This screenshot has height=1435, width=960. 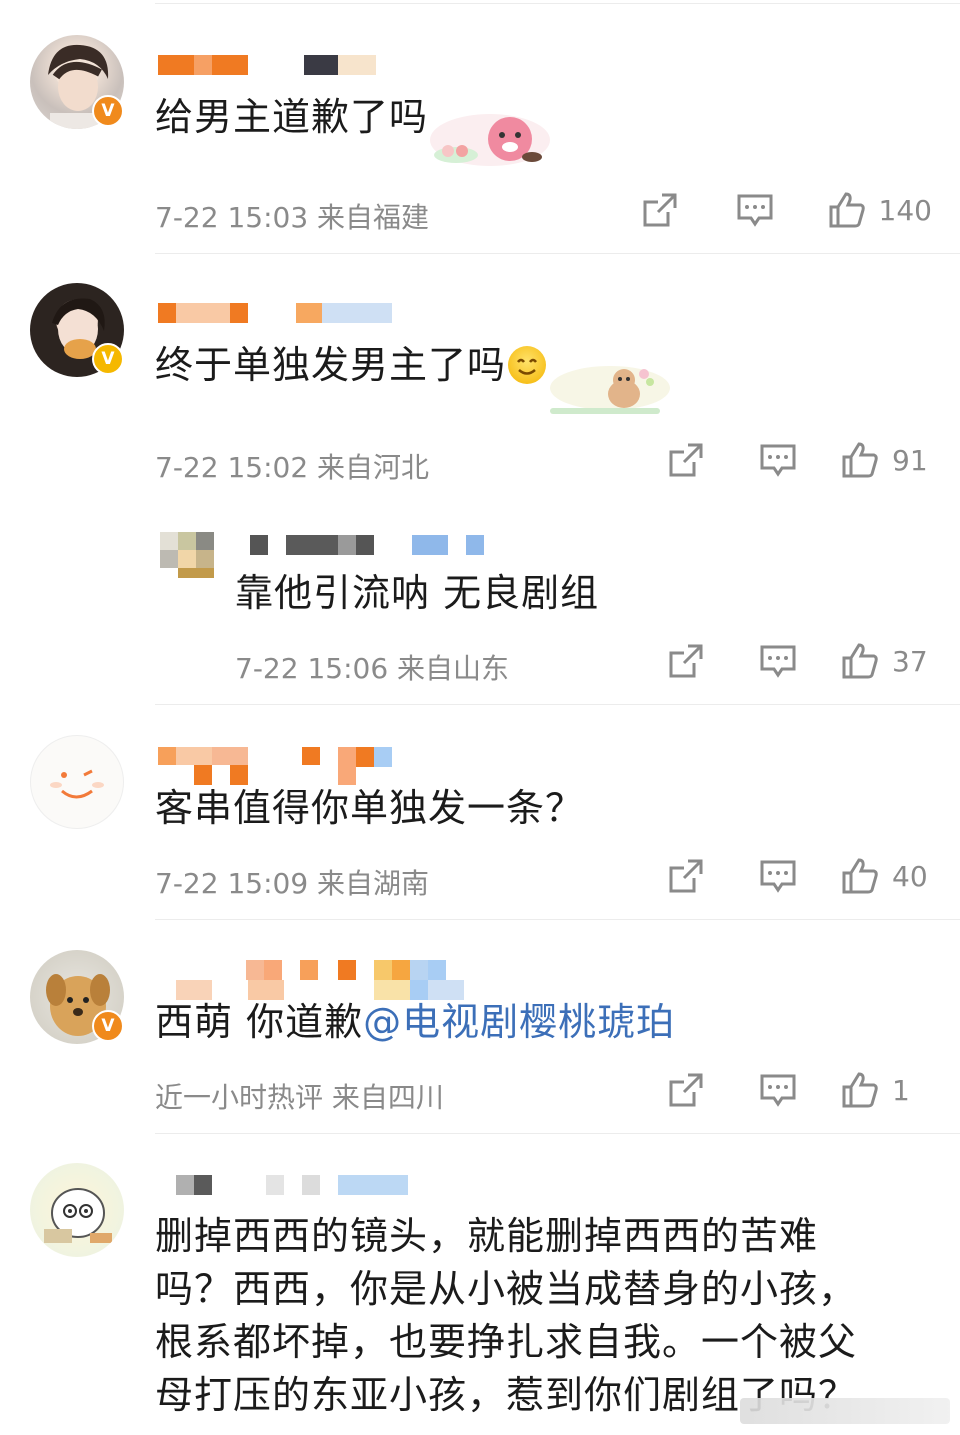 I want to click on comment-text-line: 根系都坏掉，也要挣扎求自我。一个被父, so click(x=506, y=1342).